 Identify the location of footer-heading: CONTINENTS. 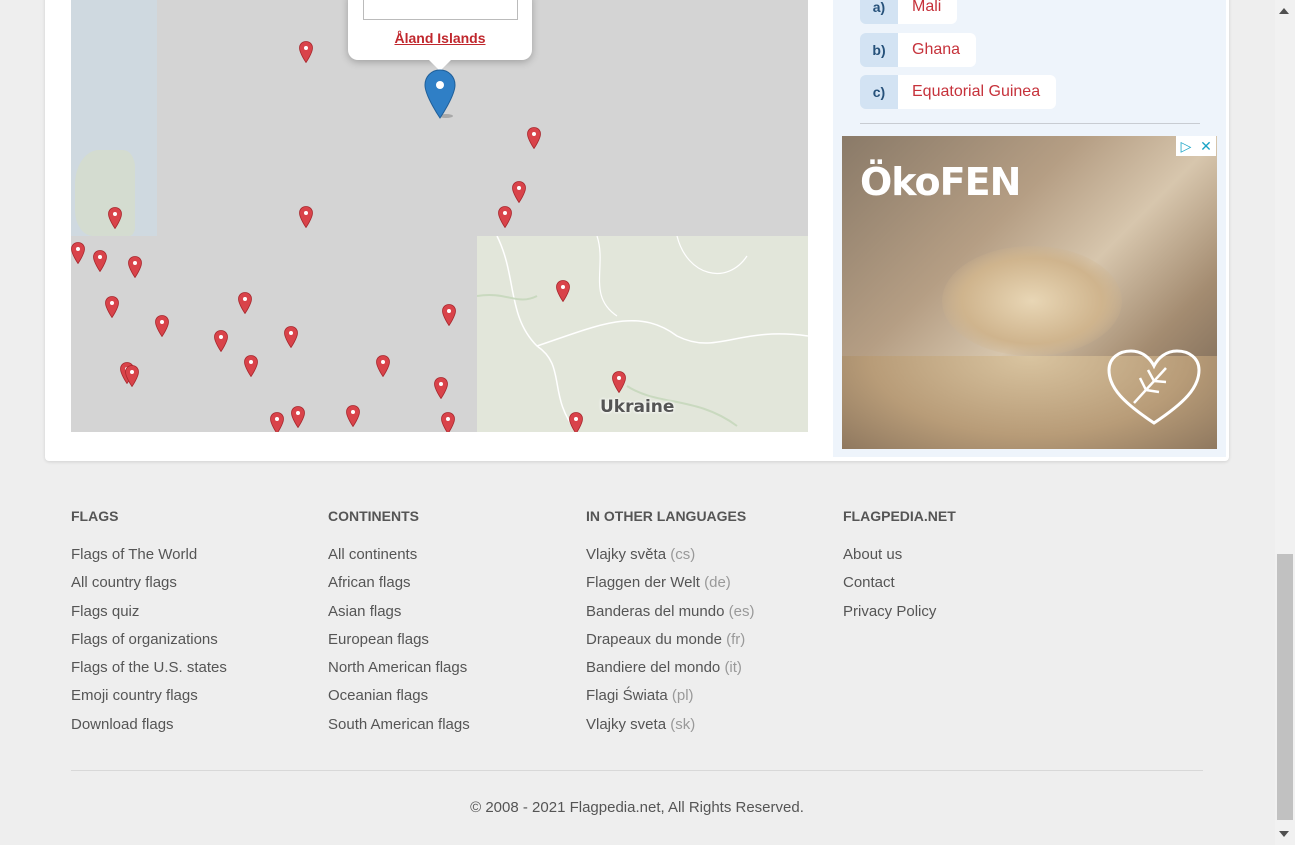
(373, 516).